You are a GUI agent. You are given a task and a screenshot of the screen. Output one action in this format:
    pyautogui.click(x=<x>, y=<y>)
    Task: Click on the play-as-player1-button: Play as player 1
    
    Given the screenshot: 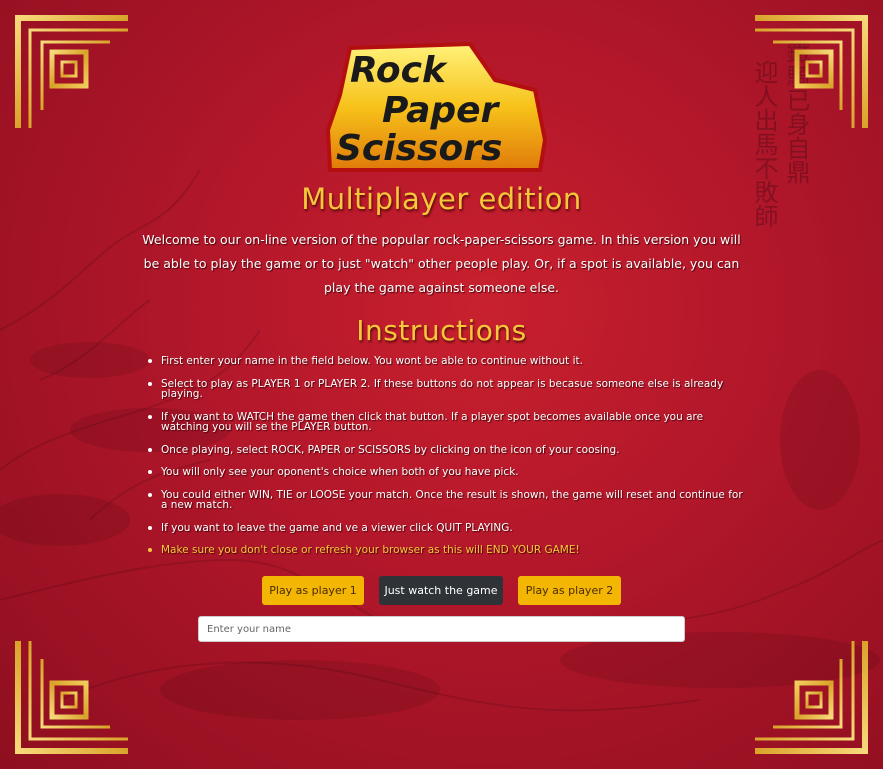 What is the action you would take?
    pyautogui.click(x=313, y=590)
    